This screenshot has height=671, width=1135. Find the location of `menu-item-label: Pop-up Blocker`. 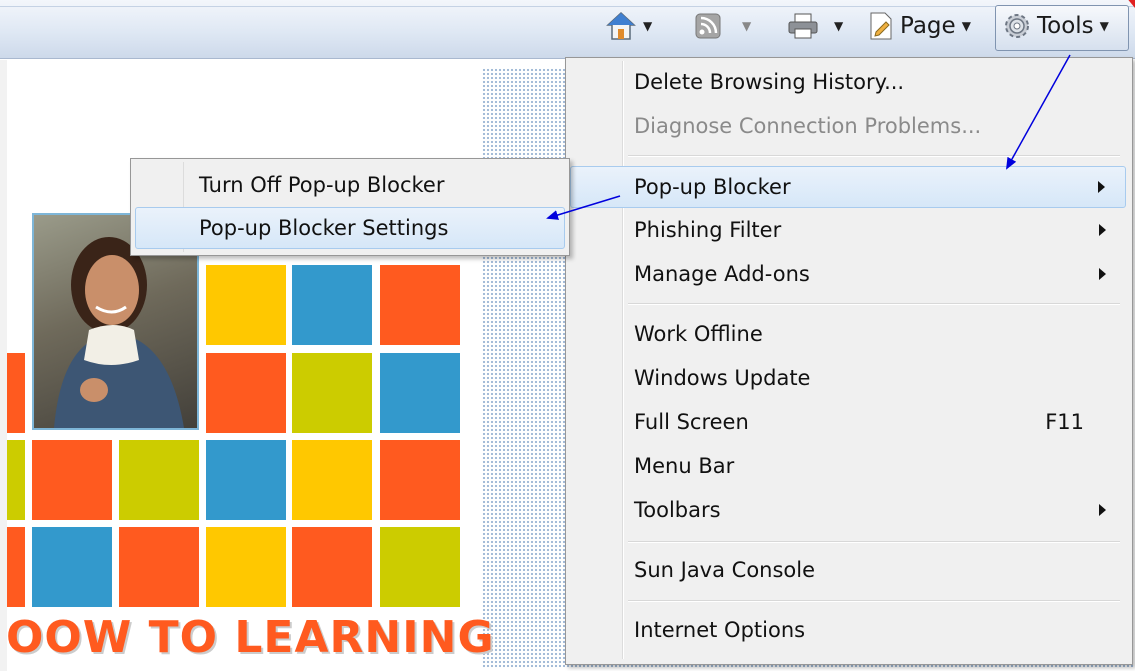

menu-item-label: Pop-up Blocker is located at coordinates (712, 187).